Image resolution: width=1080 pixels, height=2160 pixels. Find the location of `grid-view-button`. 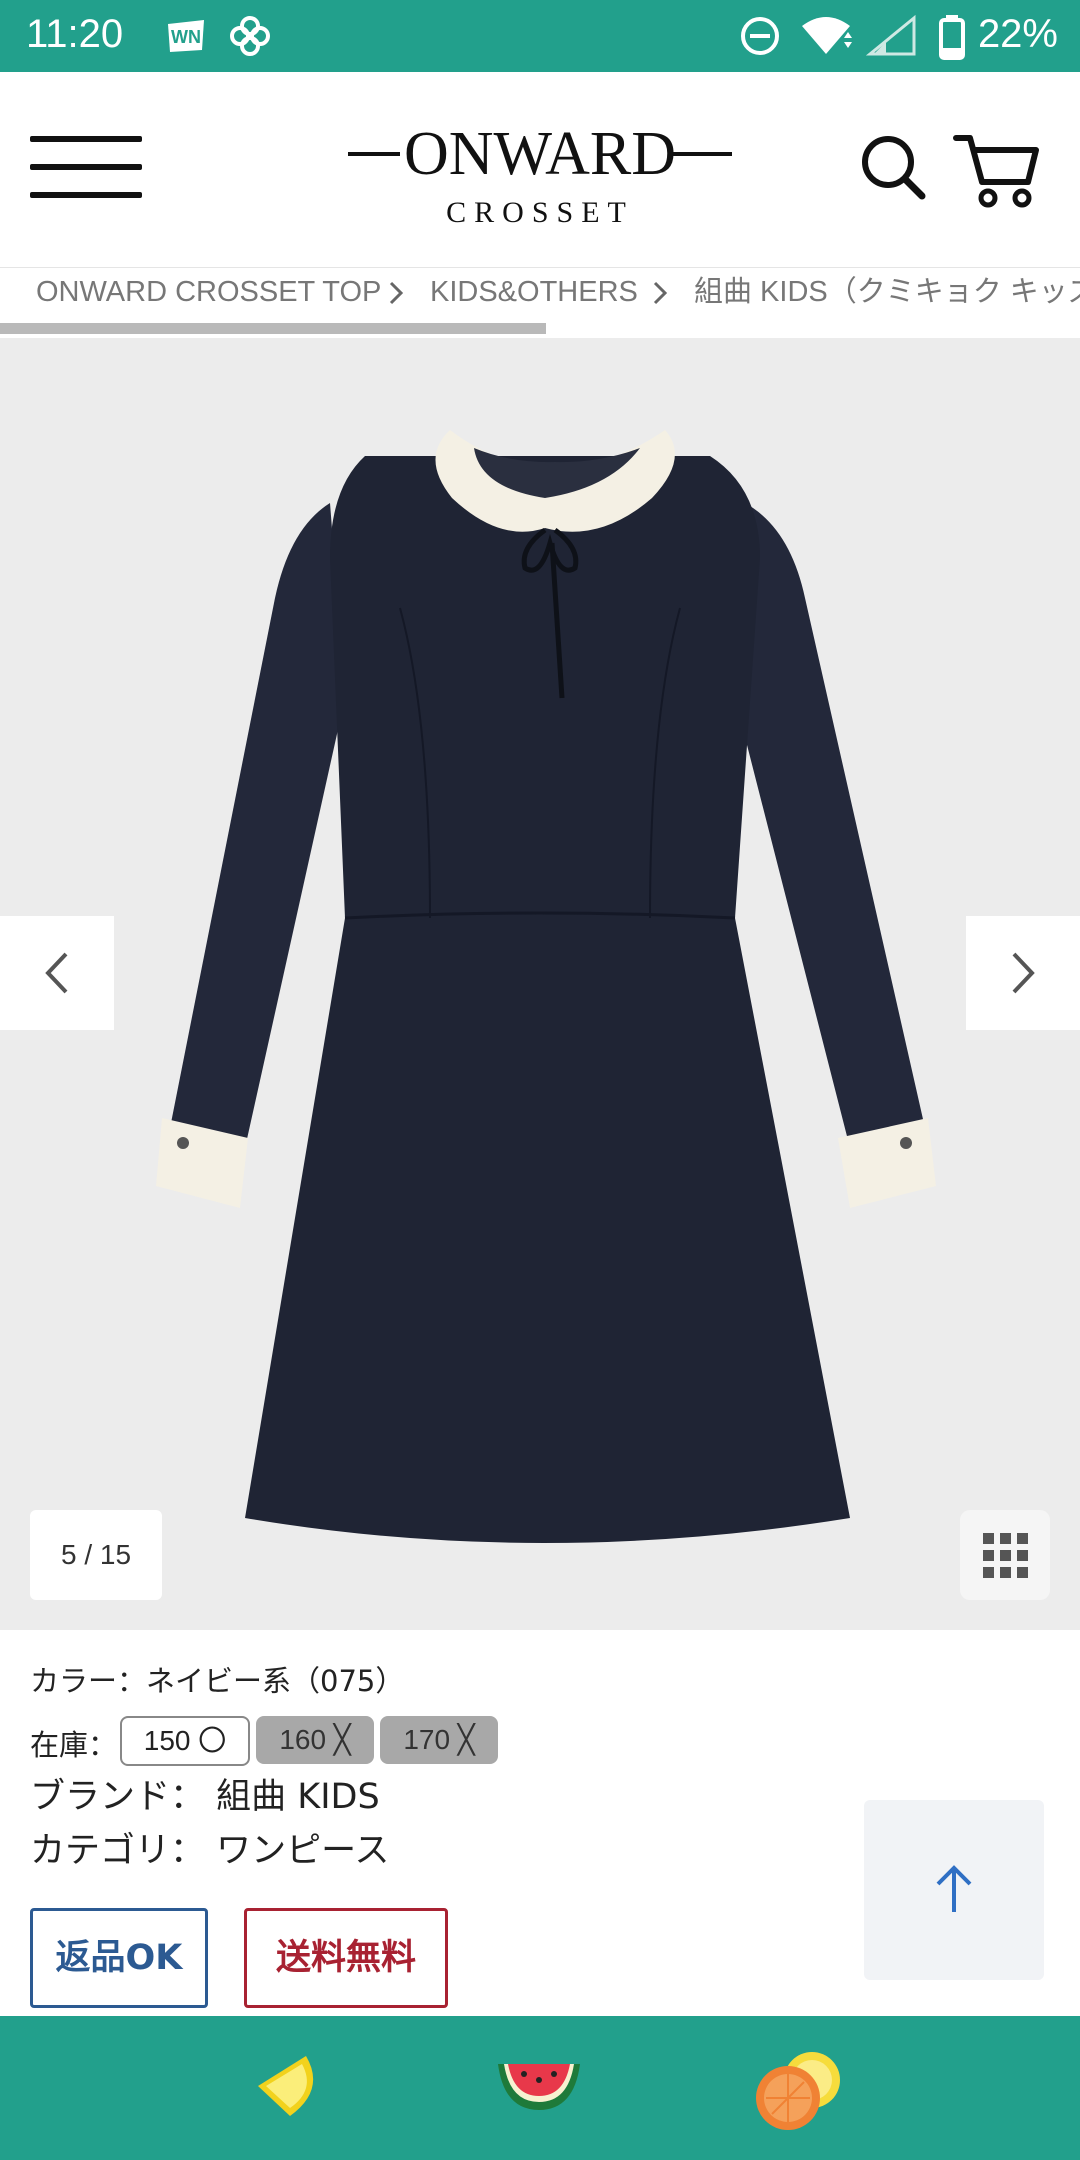

grid-view-button is located at coordinates (1005, 1555).